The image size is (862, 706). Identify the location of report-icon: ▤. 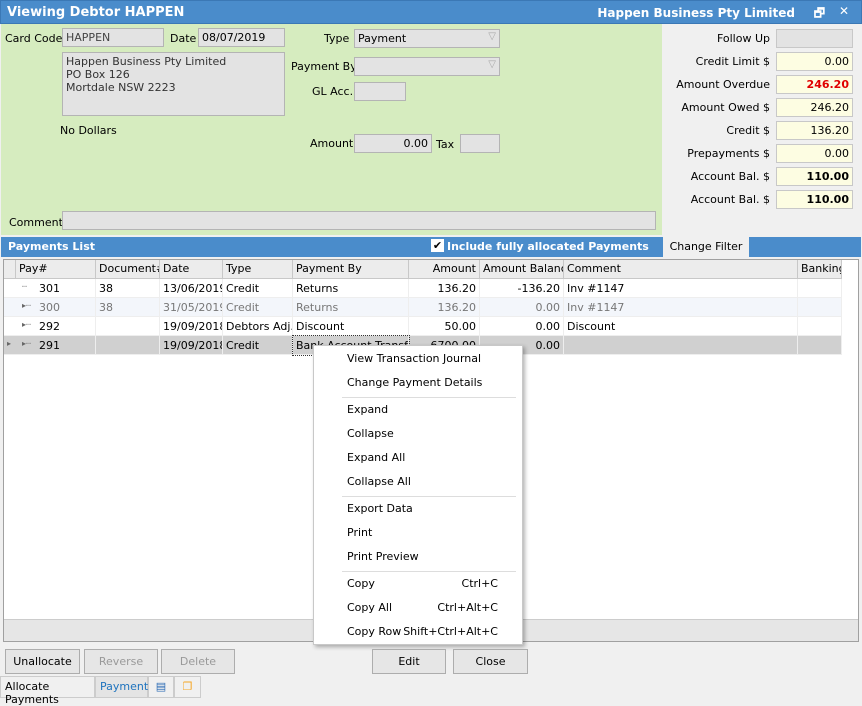
(161, 687).